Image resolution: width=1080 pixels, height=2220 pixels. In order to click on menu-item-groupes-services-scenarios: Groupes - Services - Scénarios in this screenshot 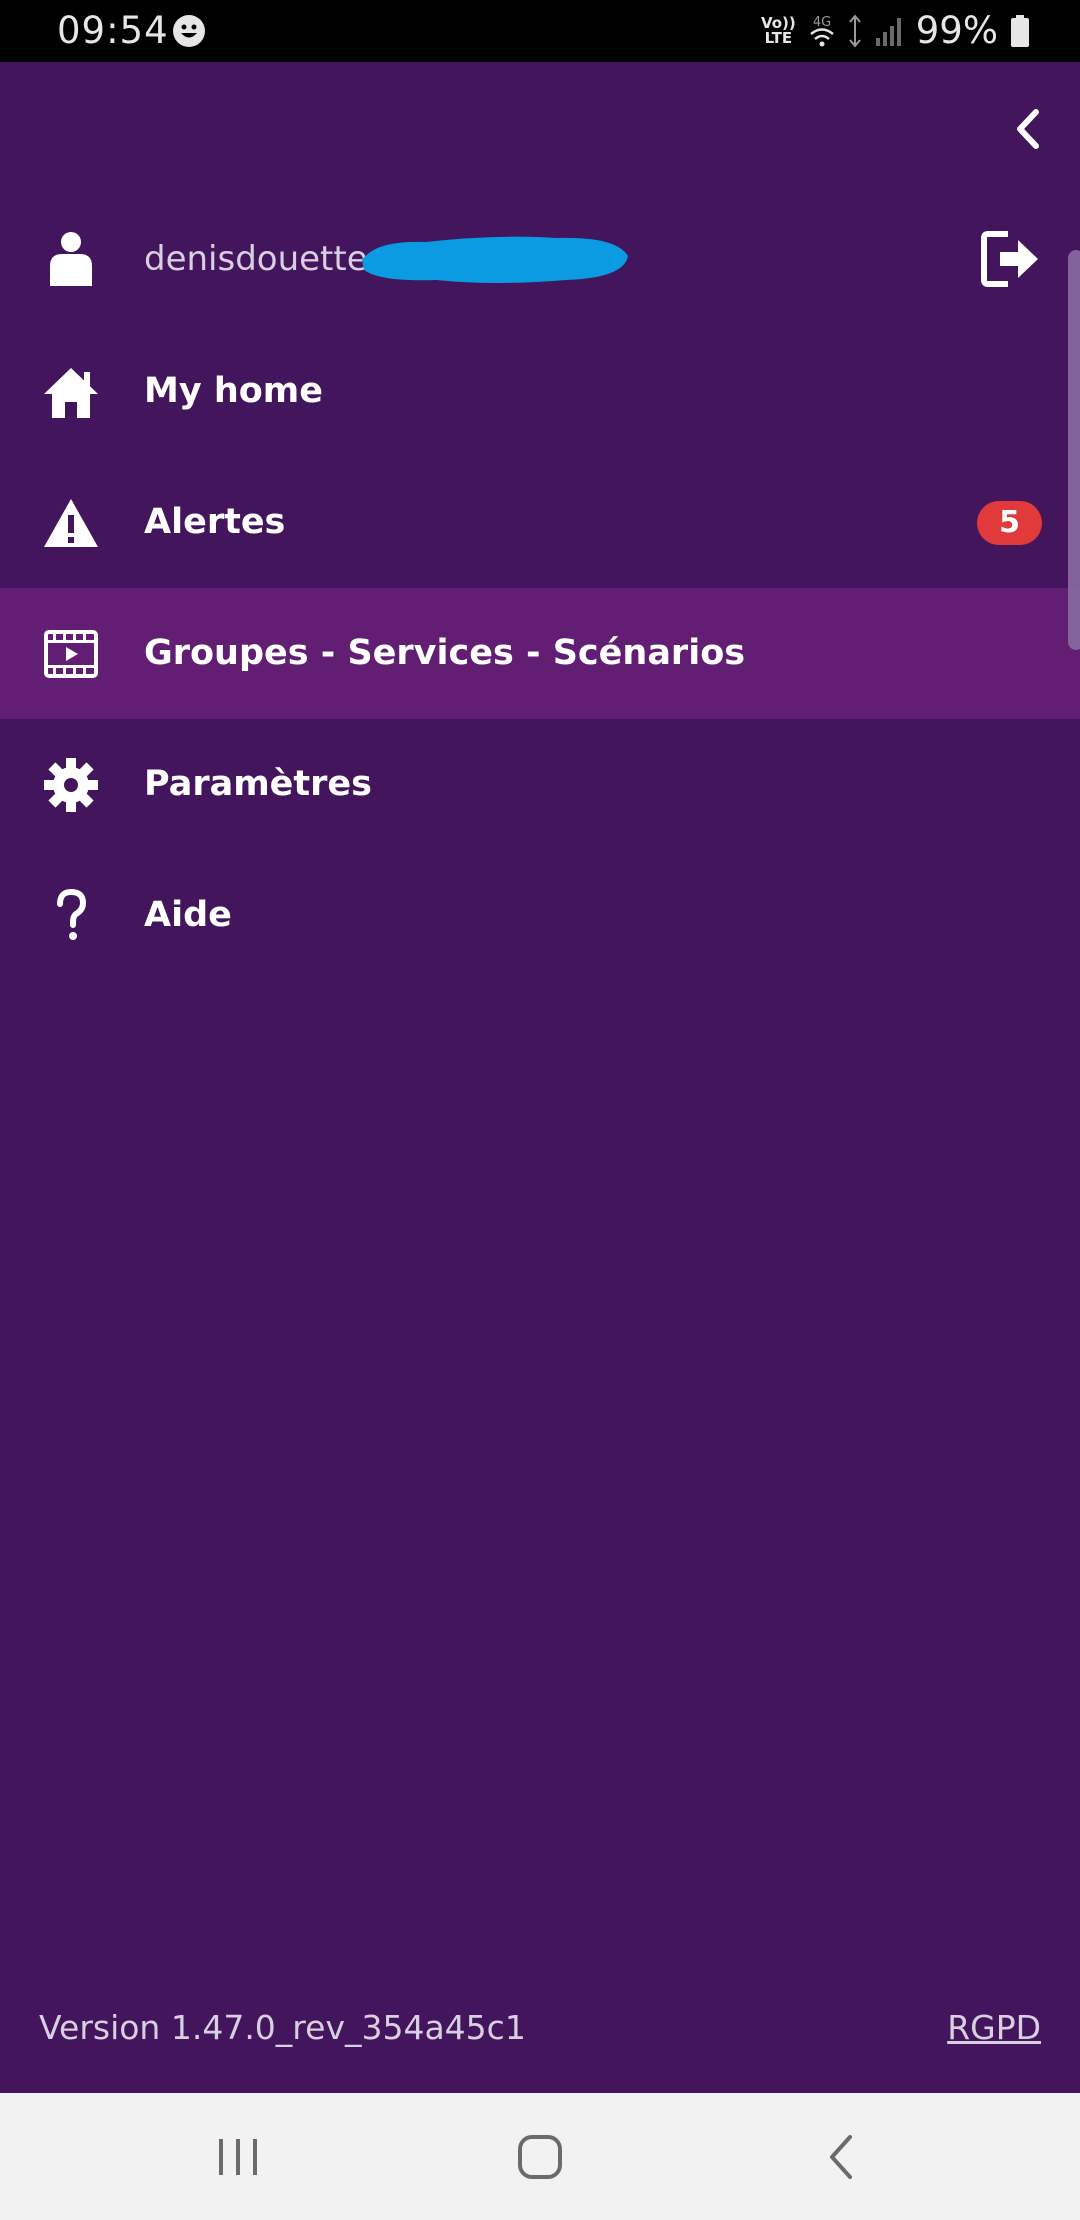, I will do `click(540, 653)`.